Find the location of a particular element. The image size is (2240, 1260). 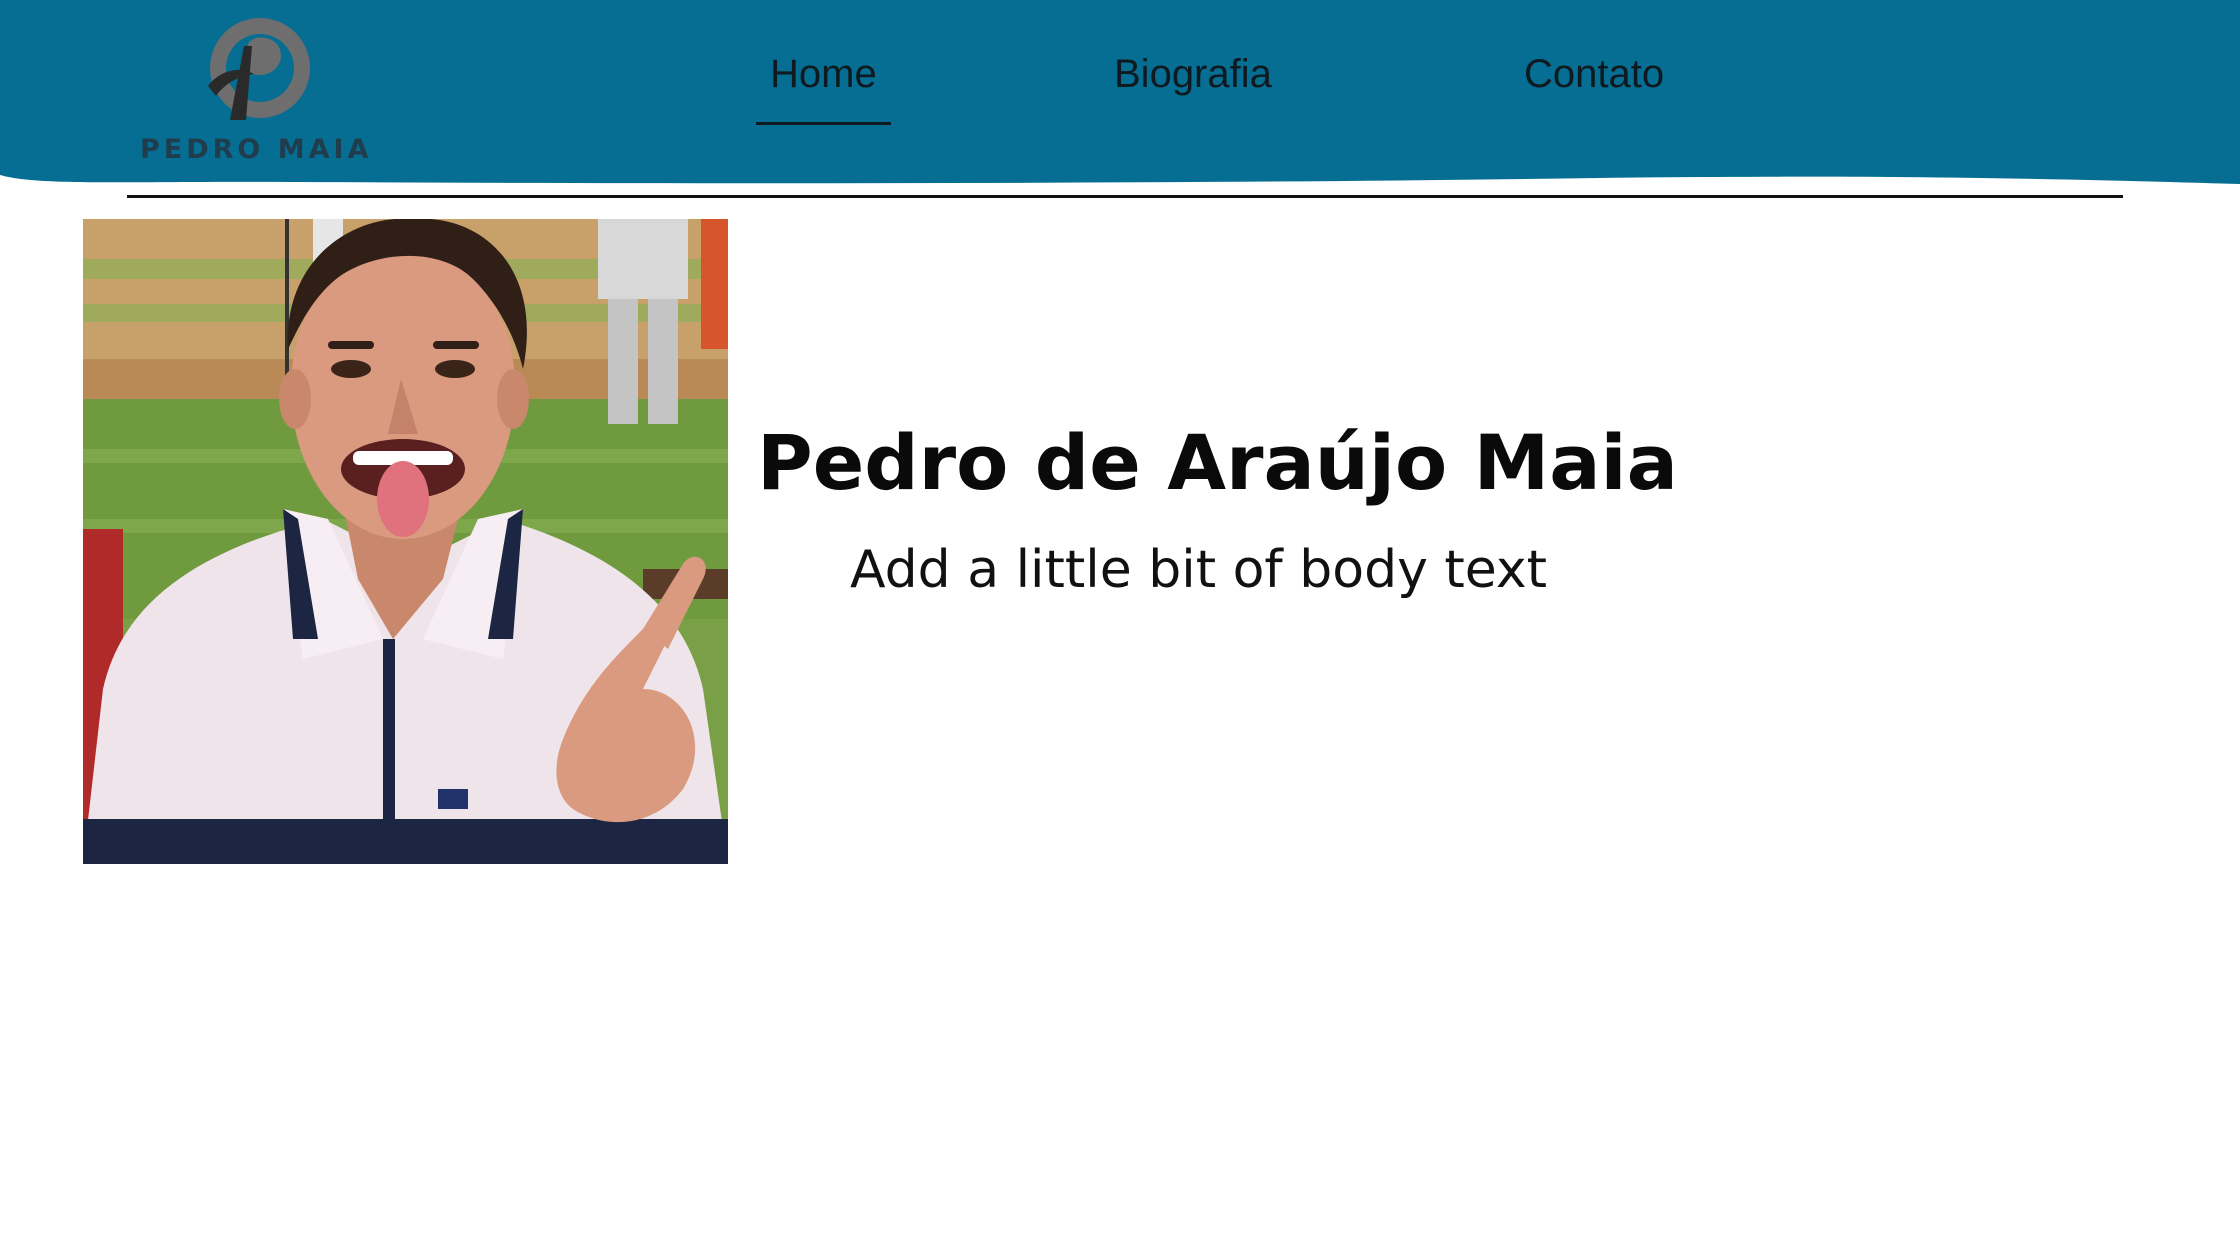

hero-body-text: Add a little bit of body text is located at coordinates (1199, 570).